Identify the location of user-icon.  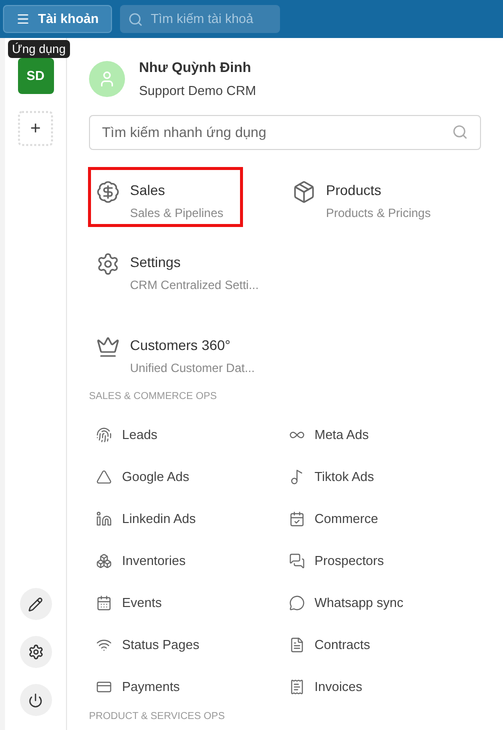
(107, 79).